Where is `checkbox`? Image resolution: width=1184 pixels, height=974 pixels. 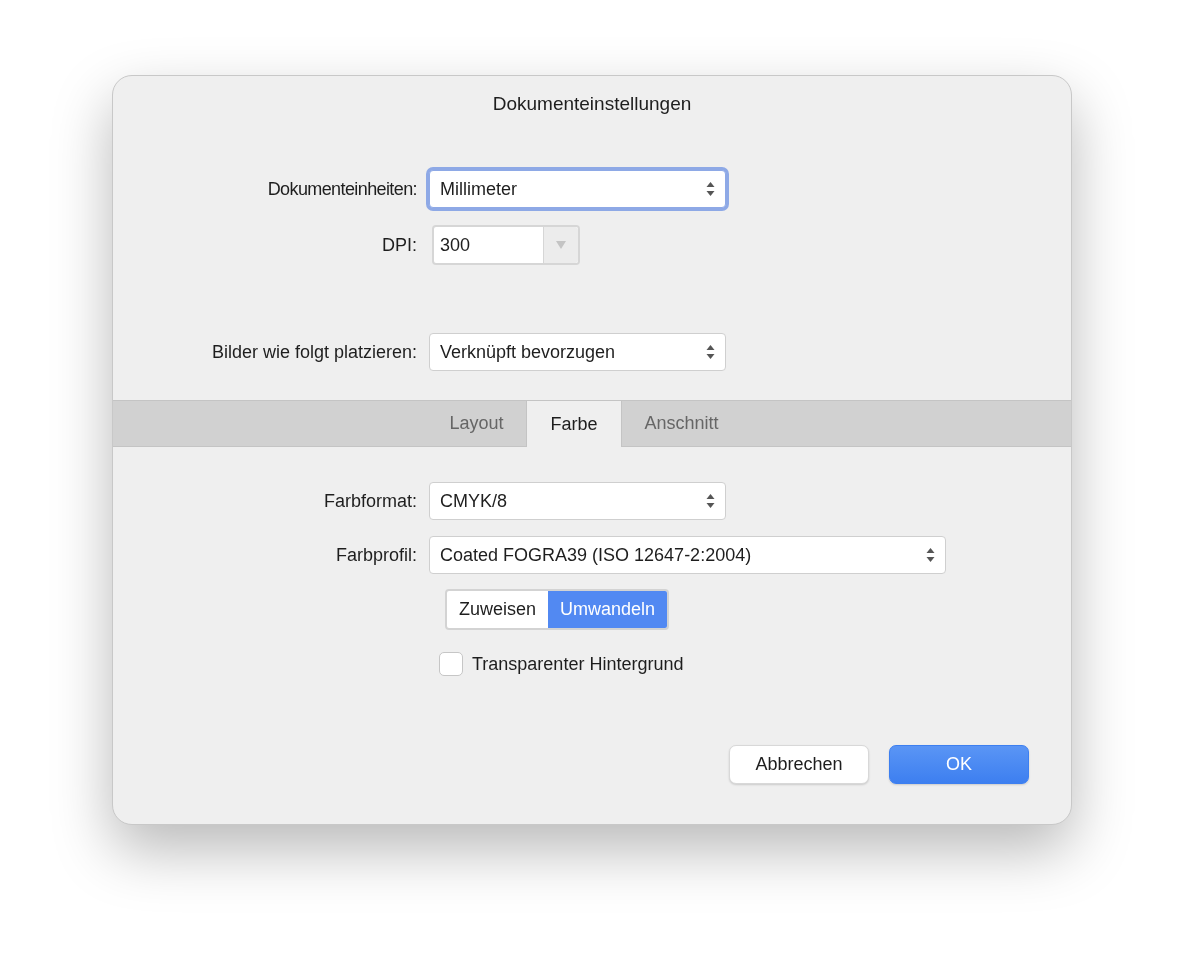 checkbox is located at coordinates (451, 664).